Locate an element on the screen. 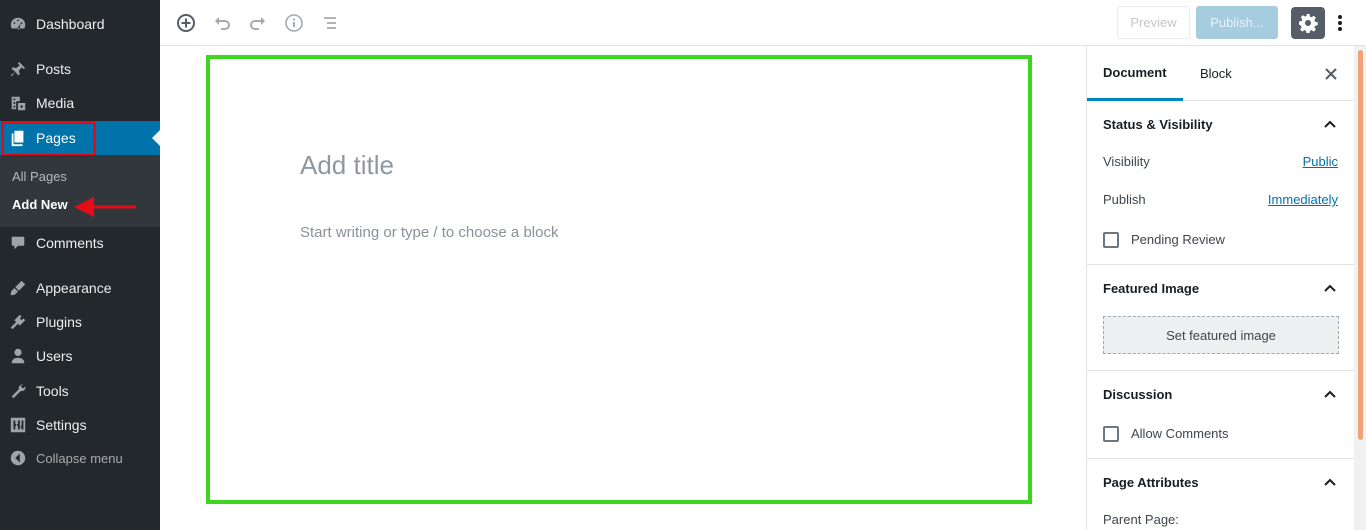 This screenshot has width=1366, height=530. block-navigation-button is located at coordinates (330, 23).